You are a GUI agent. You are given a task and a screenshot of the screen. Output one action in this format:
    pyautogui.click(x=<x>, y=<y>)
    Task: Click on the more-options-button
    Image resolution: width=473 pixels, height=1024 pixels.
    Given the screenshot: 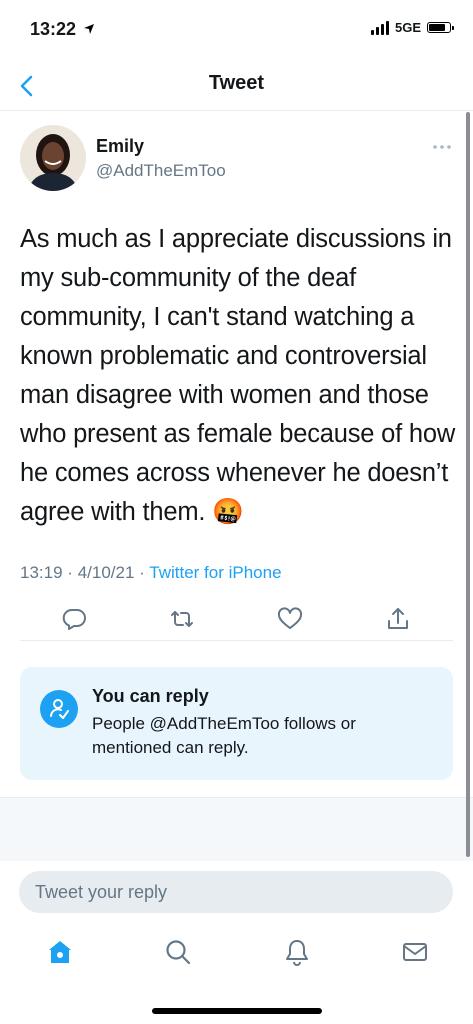 What is the action you would take?
    pyautogui.click(x=442, y=146)
    